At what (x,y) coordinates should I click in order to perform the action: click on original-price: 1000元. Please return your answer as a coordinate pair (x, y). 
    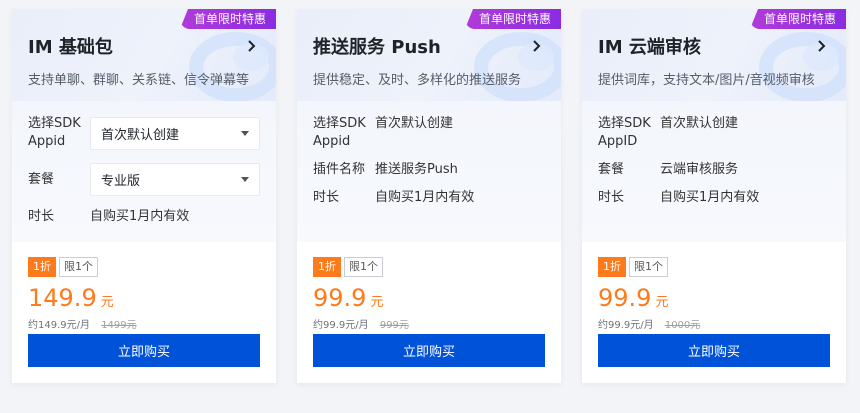
    Looking at the image, I should click on (682, 325).